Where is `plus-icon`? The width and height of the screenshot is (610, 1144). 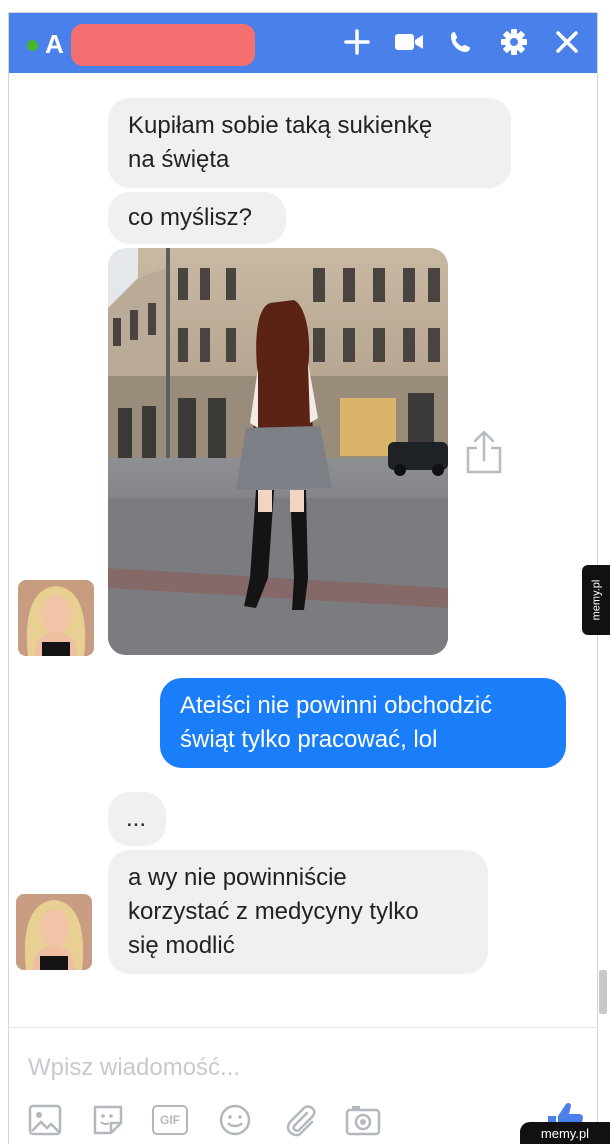 plus-icon is located at coordinates (357, 42).